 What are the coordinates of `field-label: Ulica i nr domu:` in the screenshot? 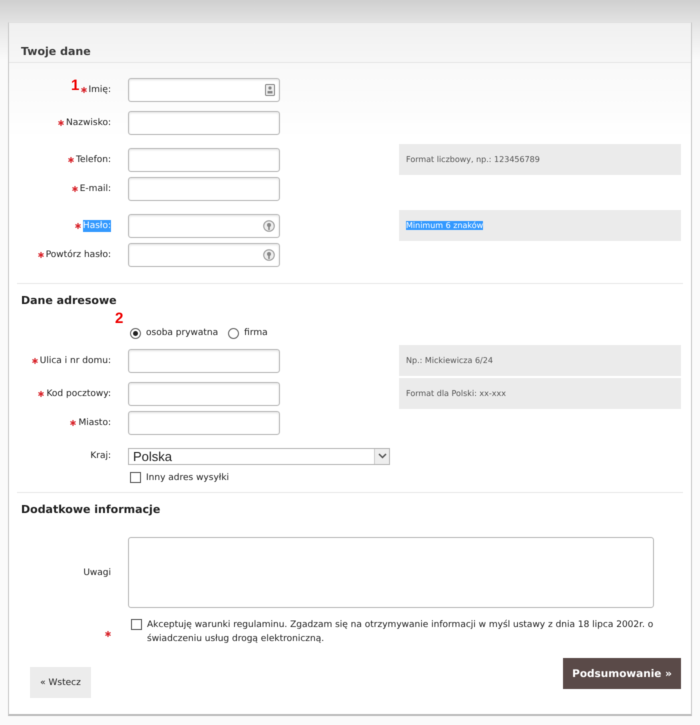 It's located at (75, 360).